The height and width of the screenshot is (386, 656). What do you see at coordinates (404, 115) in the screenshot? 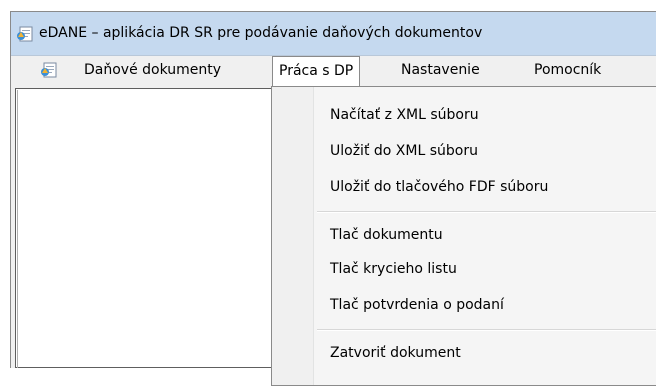
I see `menu-item-nacitat-xml: Načítať z XML súboru` at bounding box center [404, 115].